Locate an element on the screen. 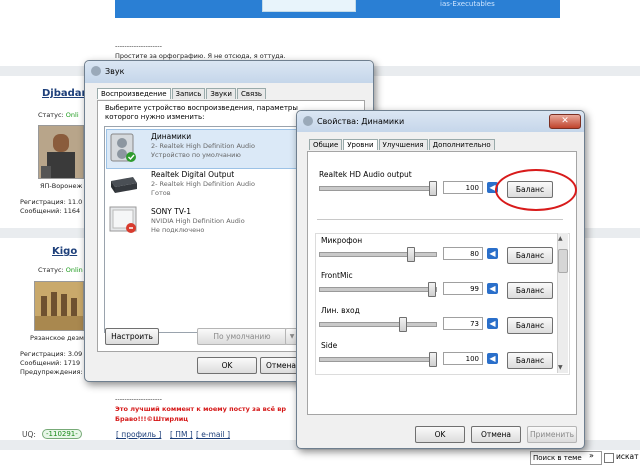 The image size is (640, 473). tab-advanced: Дополнительно is located at coordinates (461, 144).